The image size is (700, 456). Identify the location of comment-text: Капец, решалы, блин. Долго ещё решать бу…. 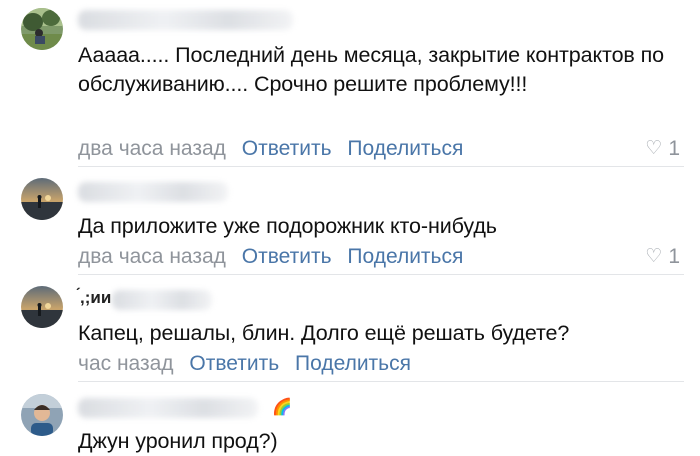
(324, 333).